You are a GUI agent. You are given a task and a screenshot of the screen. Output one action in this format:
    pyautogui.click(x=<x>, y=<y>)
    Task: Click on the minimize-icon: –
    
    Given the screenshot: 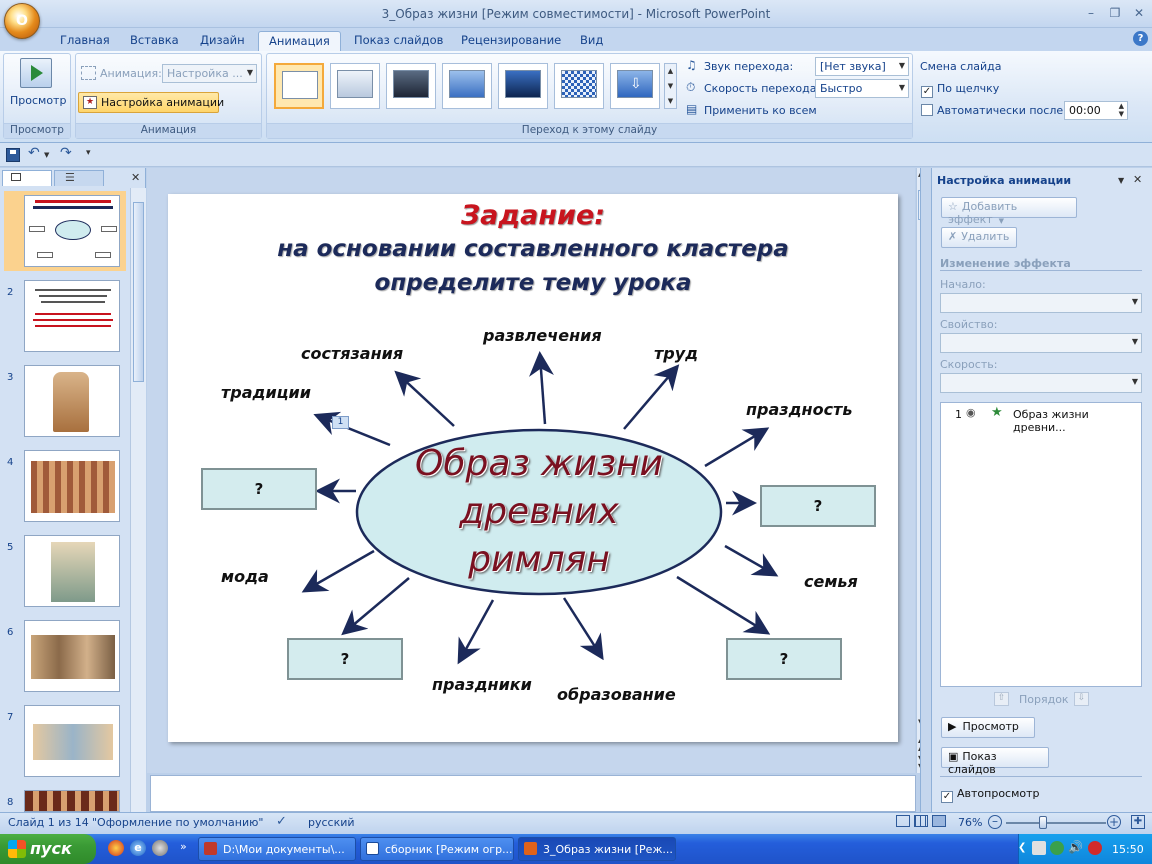 What is the action you would take?
    pyautogui.click(x=1091, y=13)
    